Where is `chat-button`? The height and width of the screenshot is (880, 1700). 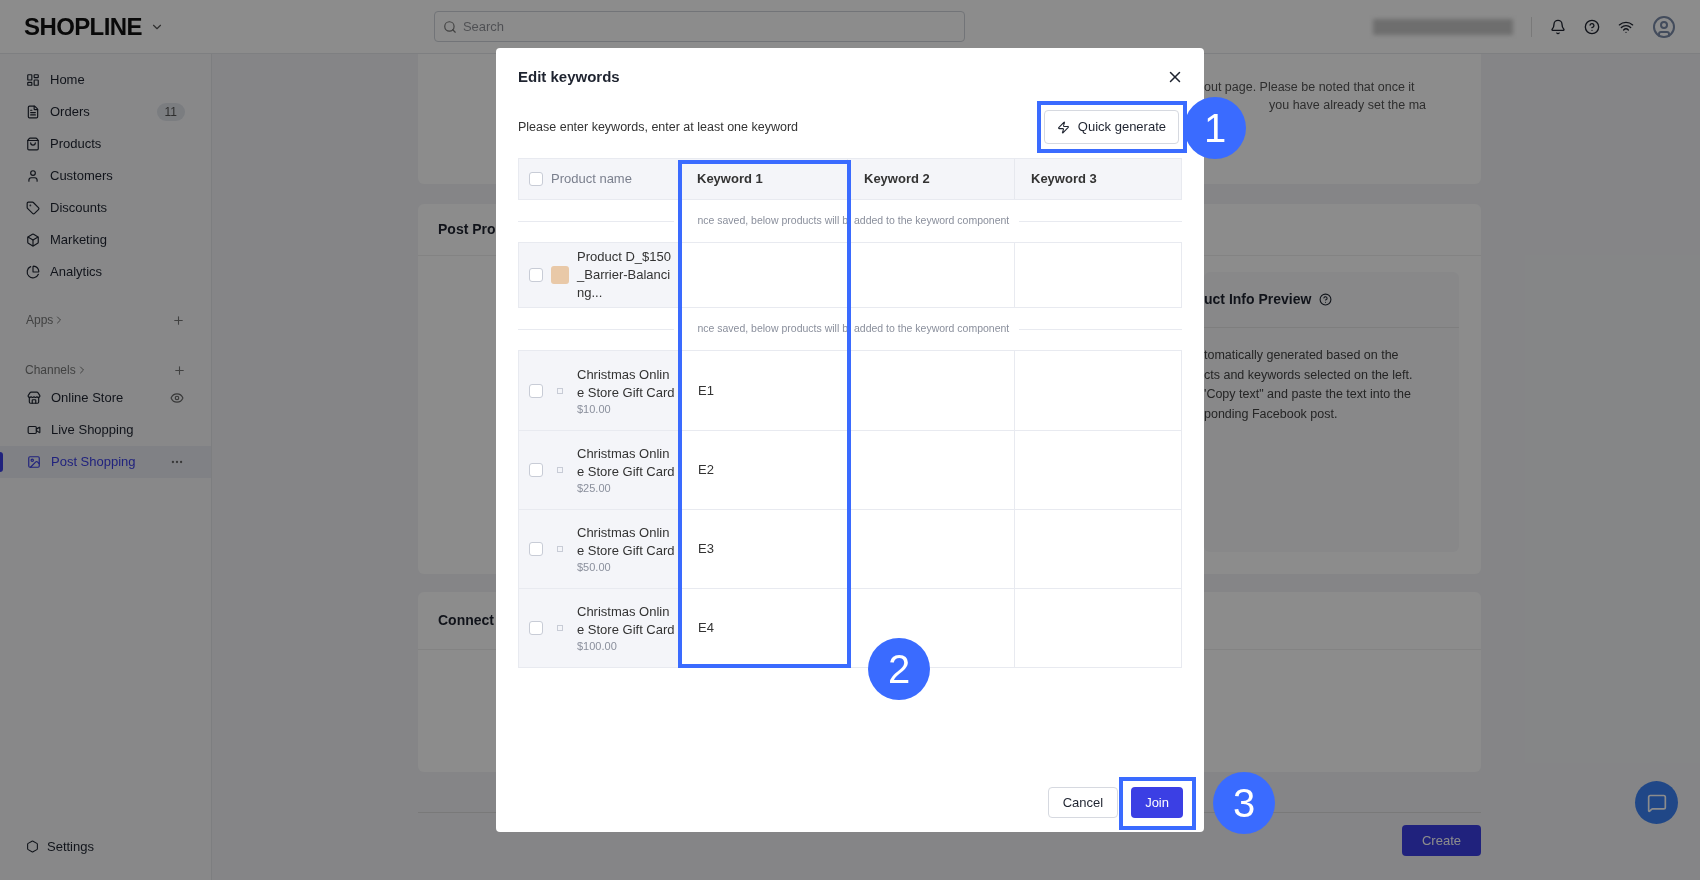
chat-button is located at coordinates (1656, 802).